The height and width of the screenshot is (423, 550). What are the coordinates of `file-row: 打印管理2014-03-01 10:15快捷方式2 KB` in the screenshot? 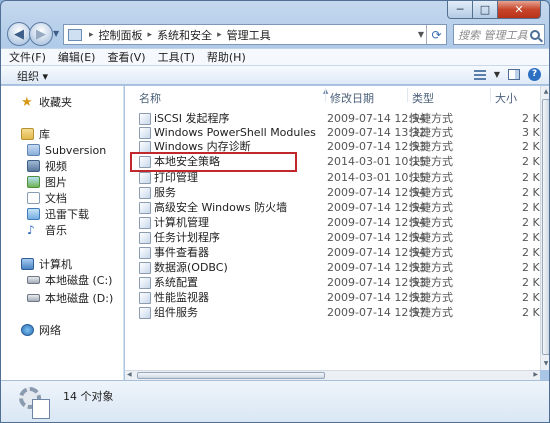 It's located at (332, 178).